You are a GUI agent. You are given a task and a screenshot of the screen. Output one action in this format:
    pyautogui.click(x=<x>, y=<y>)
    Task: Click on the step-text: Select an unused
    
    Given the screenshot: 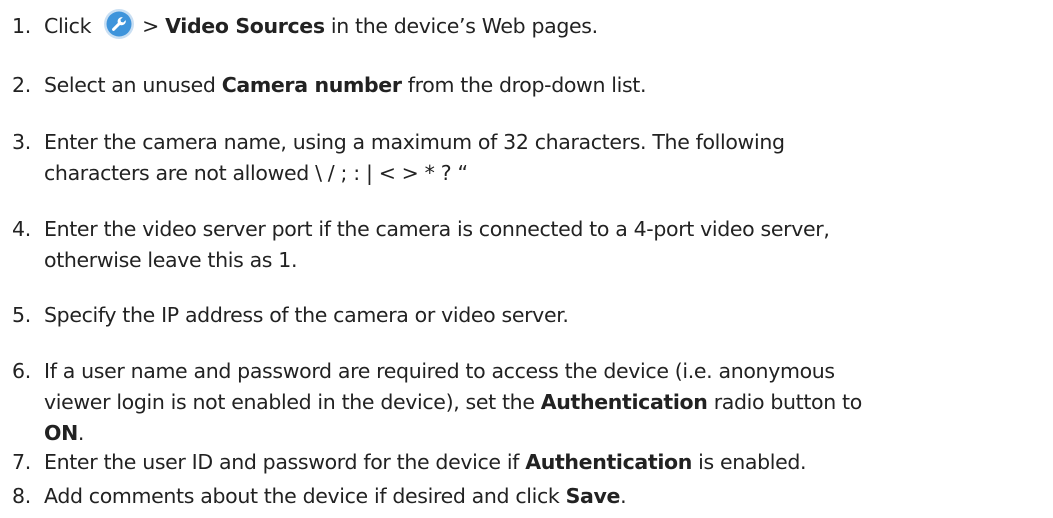 What is the action you would take?
    pyautogui.click(x=130, y=85)
    